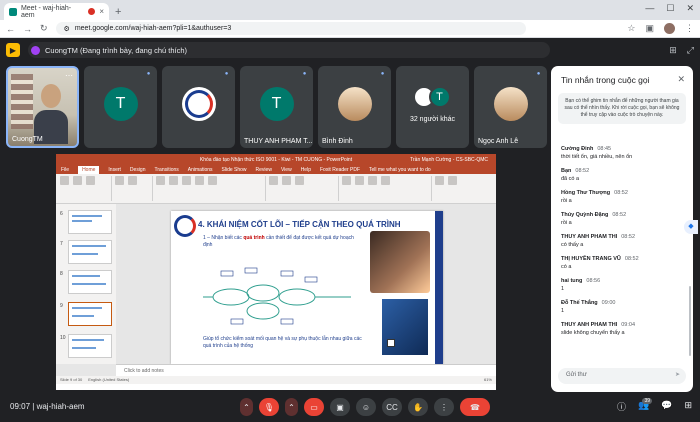  Describe the element at coordinates (167, 170) in the screenshot. I see `menu-transitions: Transitions` at that location.